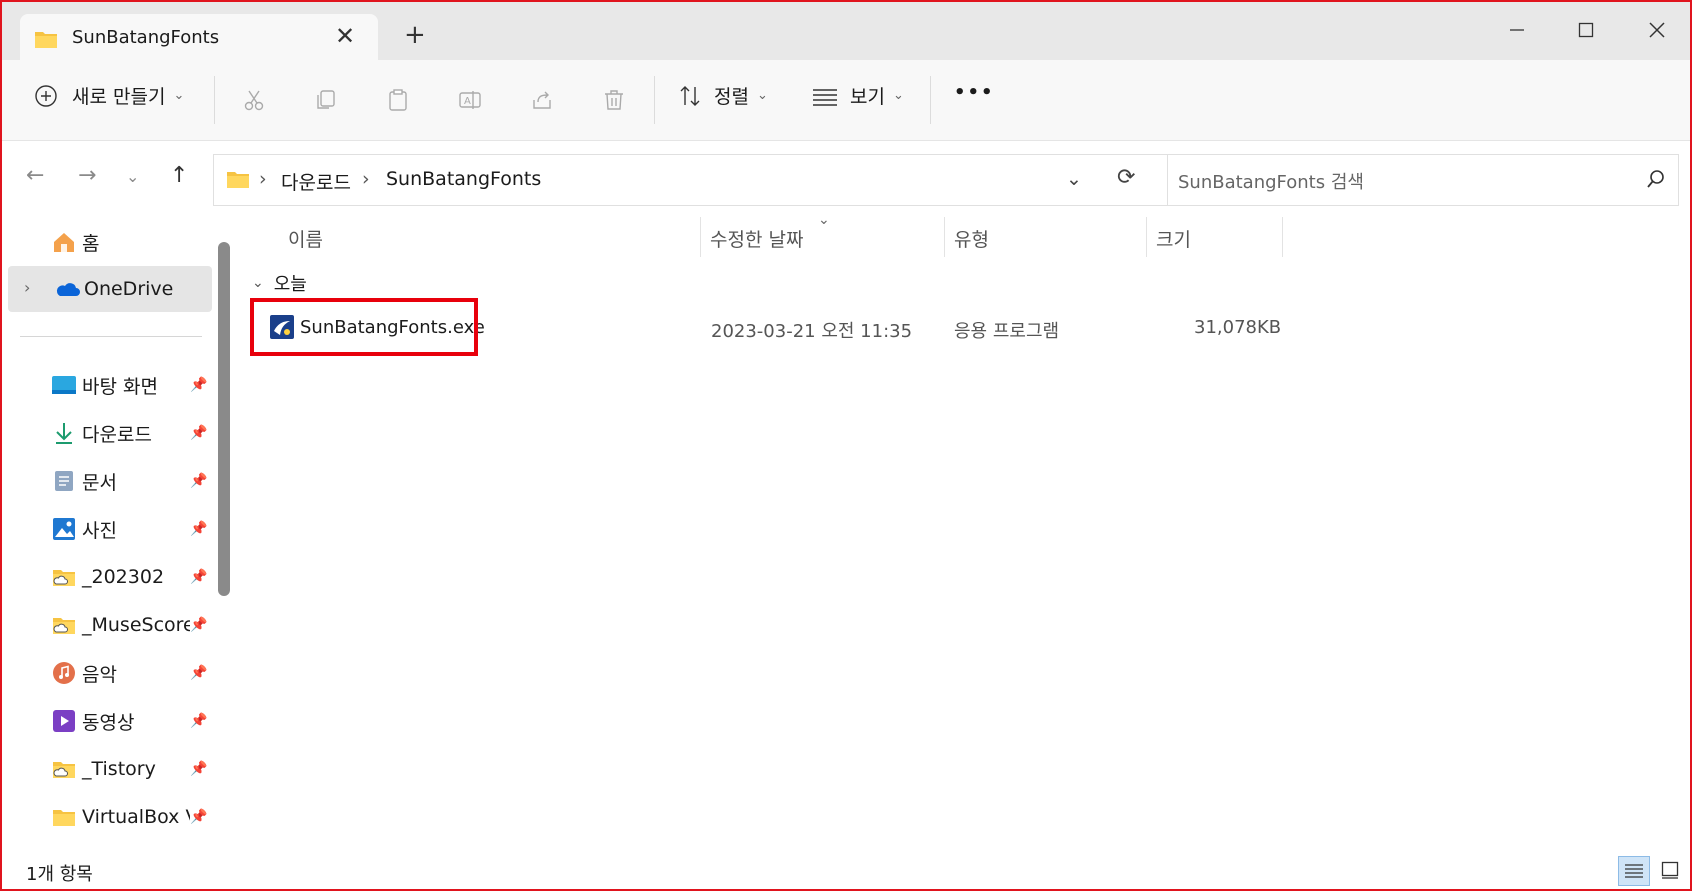 The image size is (1692, 891). Describe the element at coordinates (104, 769) in the screenshot. I see `sidebar-item-tistory: _Tistory` at that location.